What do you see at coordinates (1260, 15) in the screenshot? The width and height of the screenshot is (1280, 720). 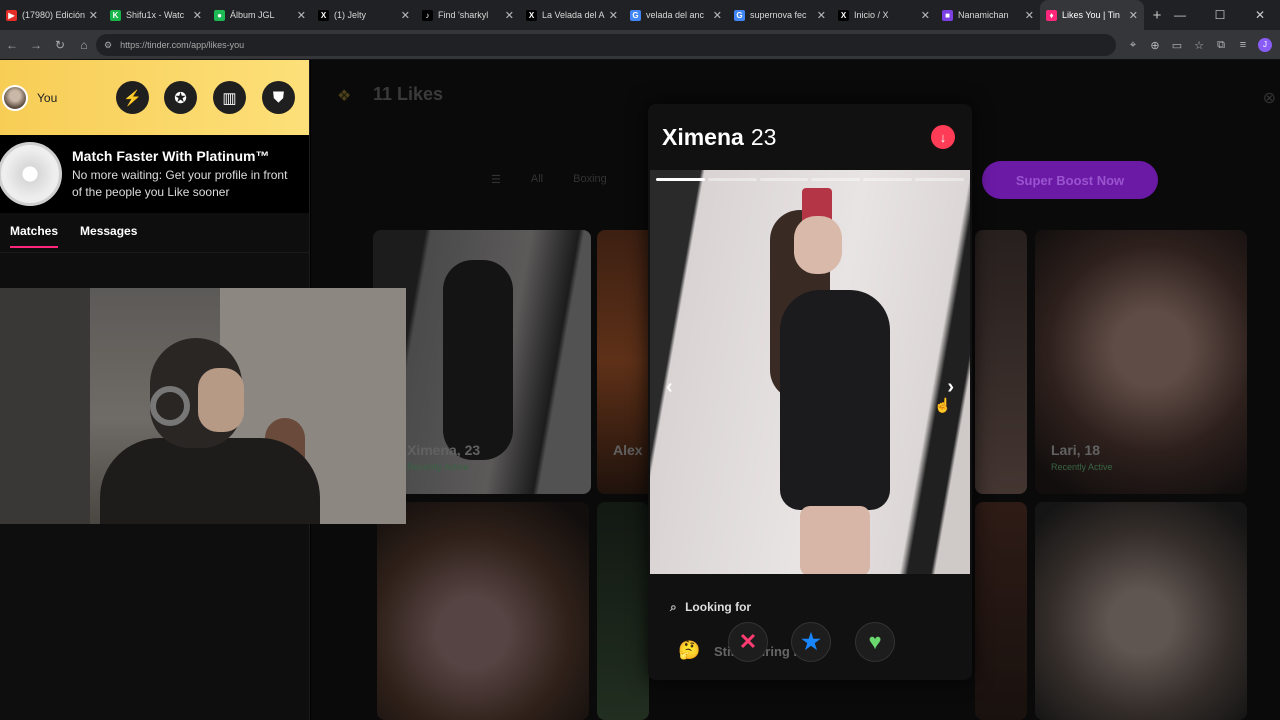 I see `window-close-icon: ✕` at bounding box center [1260, 15].